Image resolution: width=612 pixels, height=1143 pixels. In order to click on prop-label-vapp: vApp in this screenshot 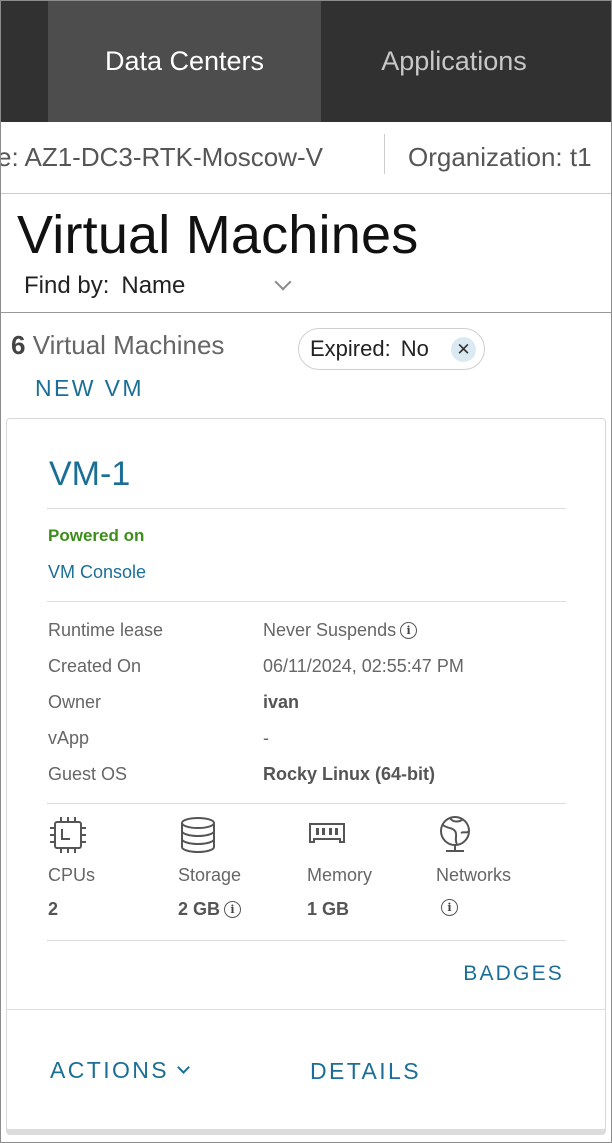, I will do `click(69, 738)`.